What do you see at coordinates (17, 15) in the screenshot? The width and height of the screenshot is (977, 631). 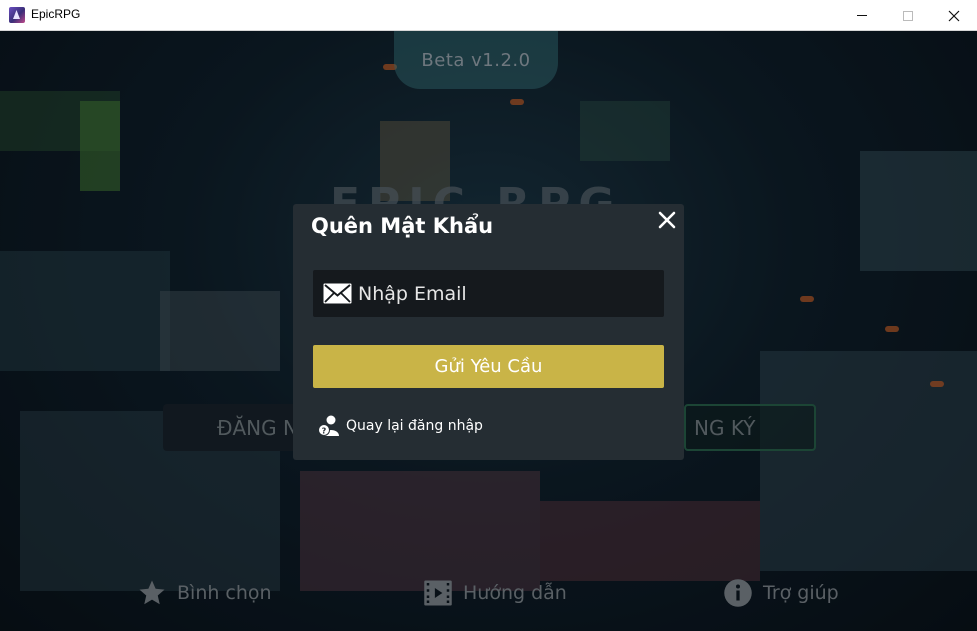 I see `app-icon` at bounding box center [17, 15].